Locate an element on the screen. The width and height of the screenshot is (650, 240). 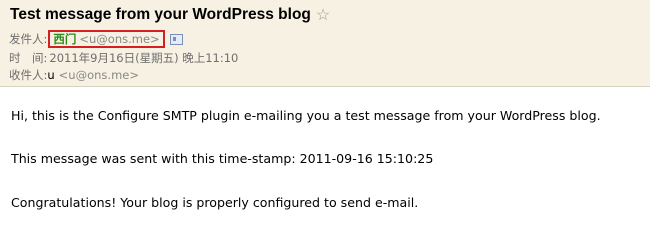
time-row: 时 间: 2011年9月16日(星期五) 晚上11:10 is located at coordinates (123, 58).